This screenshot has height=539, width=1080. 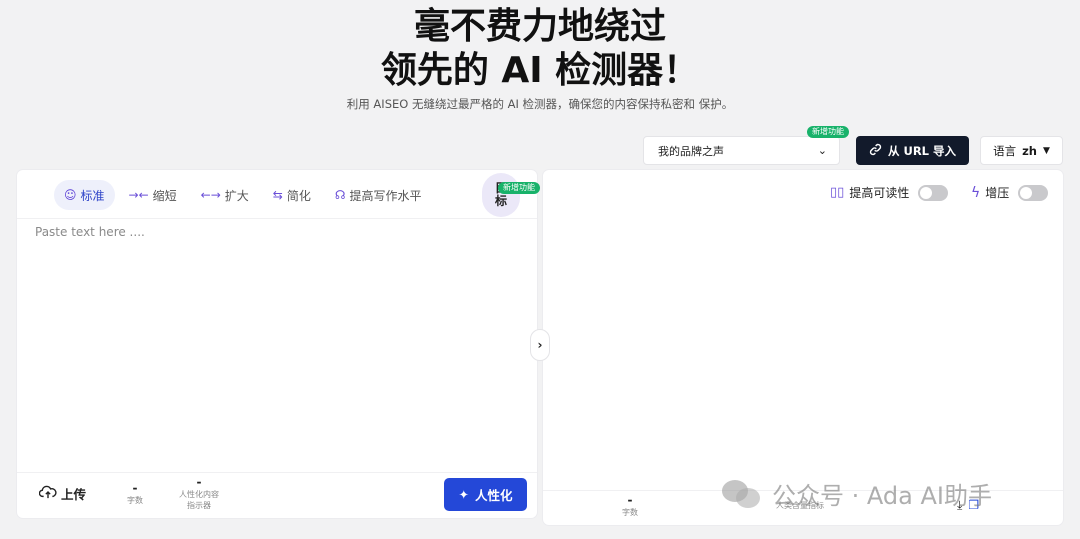 I want to click on chevron-right-icon: ›, so click(x=540, y=345).